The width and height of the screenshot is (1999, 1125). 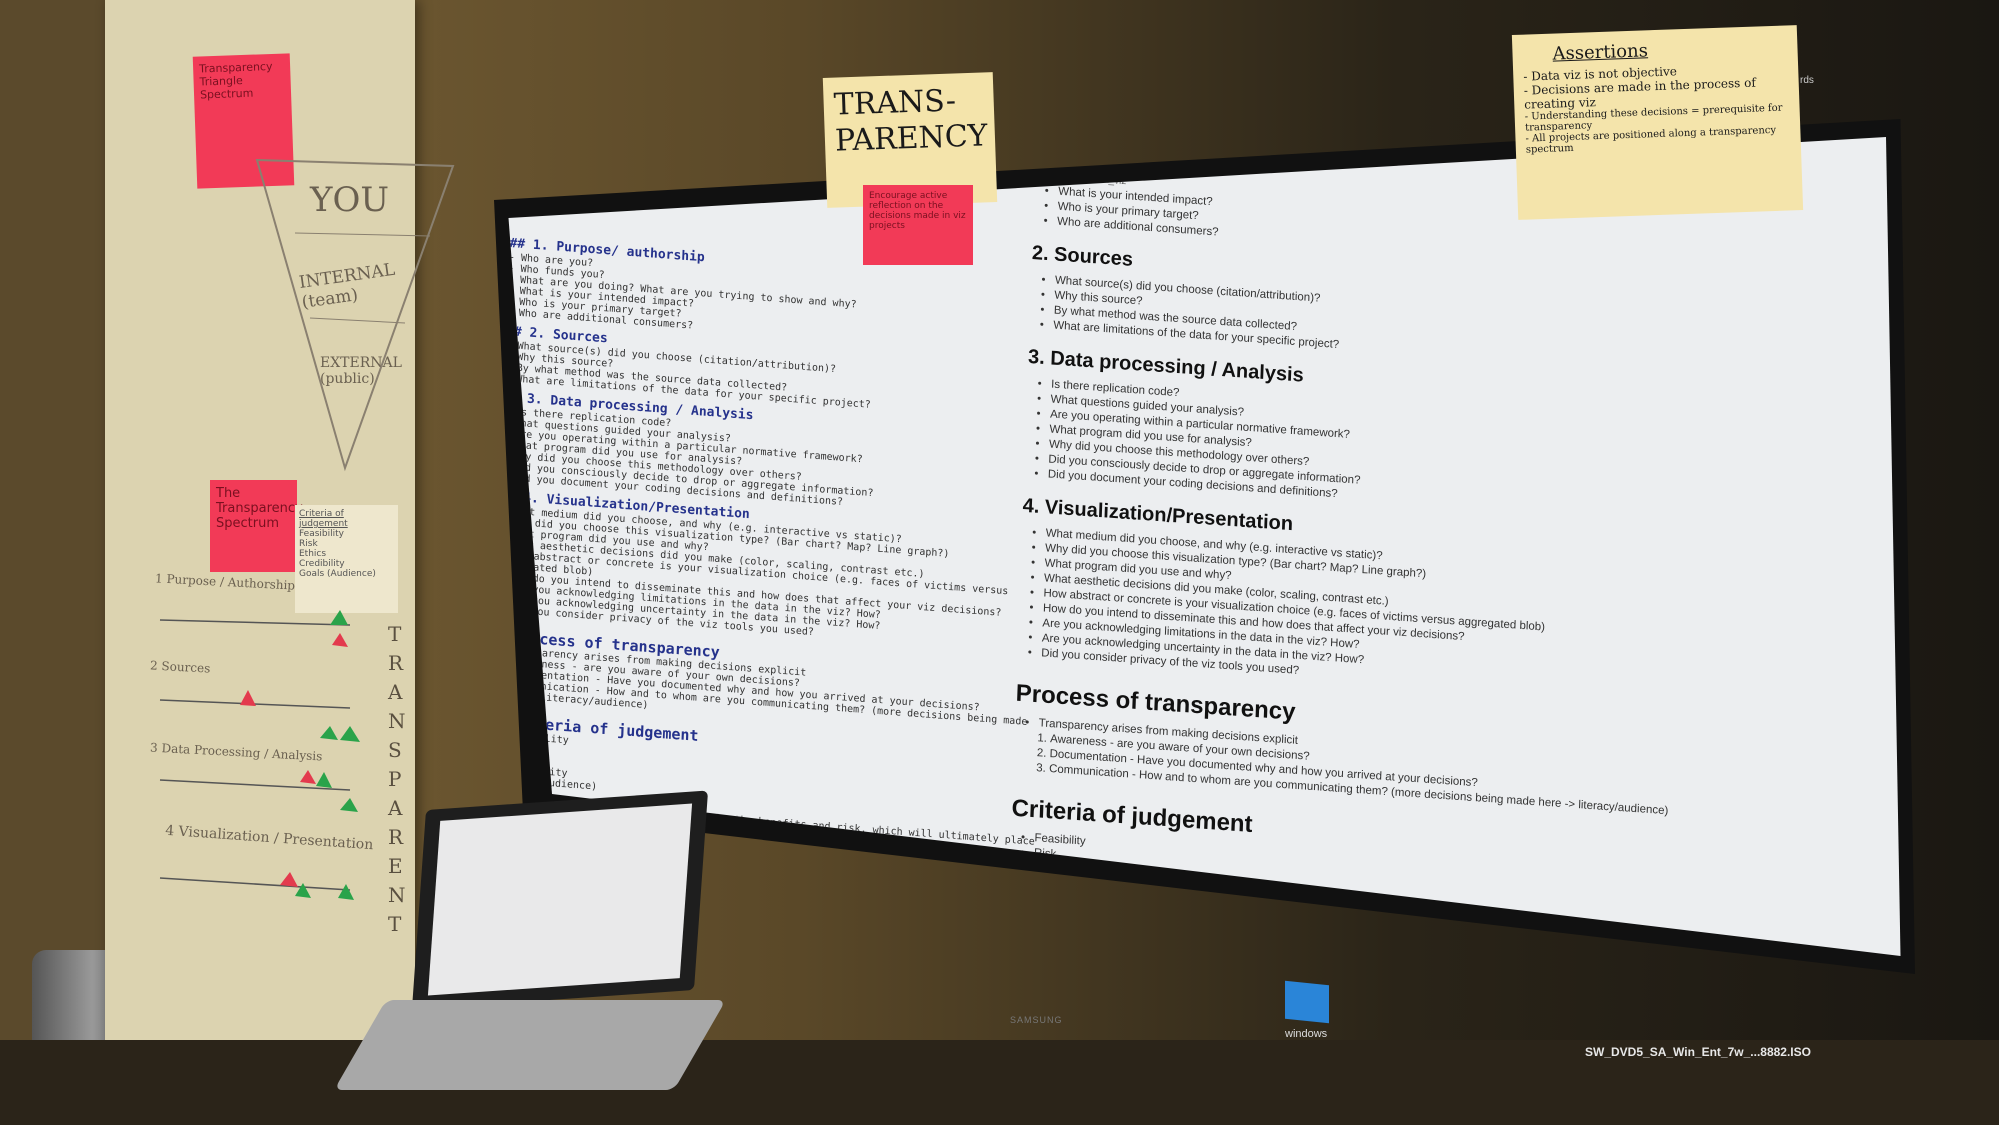 What do you see at coordinates (530, 1045) in the screenshot?
I see `laptop-keyboard` at bounding box center [530, 1045].